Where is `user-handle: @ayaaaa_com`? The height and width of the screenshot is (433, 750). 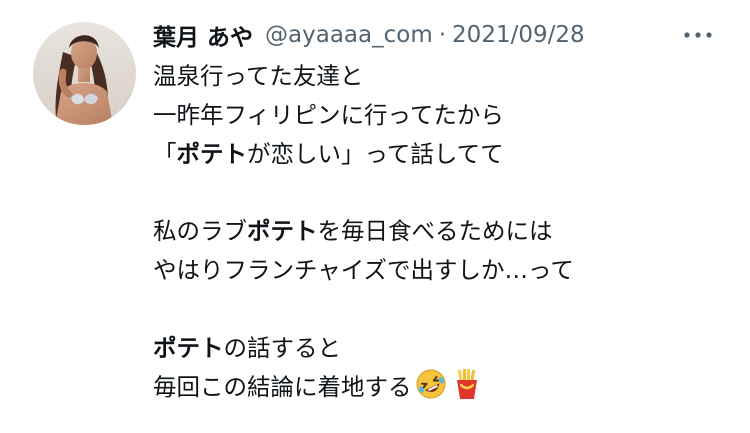
user-handle: @ayaaaa_com is located at coordinates (349, 35).